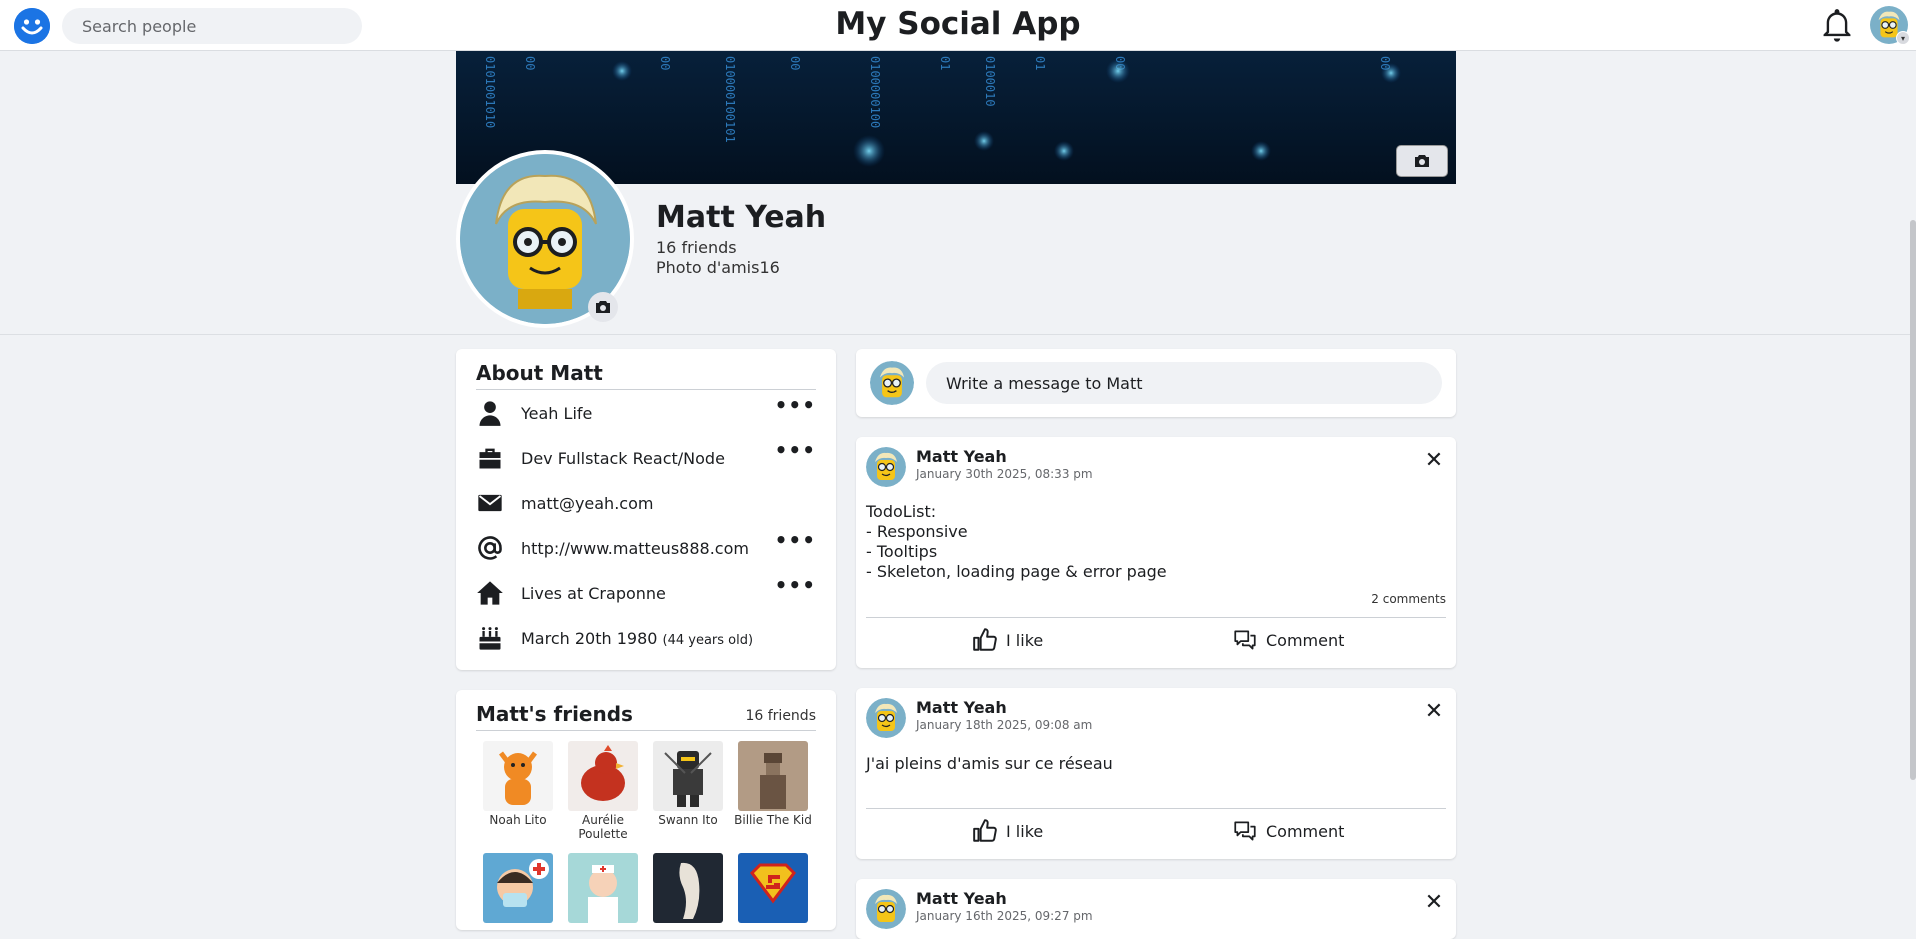  What do you see at coordinates (1408, 599) in the screenshot?
I see `comments-count: 2 comments` at bounding box center [1408, 599].